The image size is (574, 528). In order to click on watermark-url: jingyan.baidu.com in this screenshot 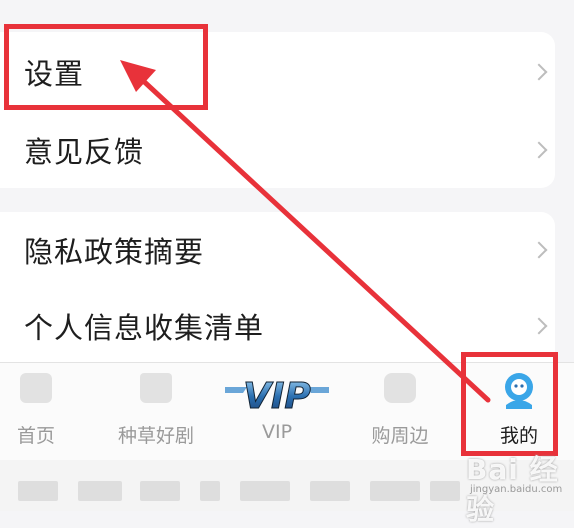, I will do `click(516, 489)`.